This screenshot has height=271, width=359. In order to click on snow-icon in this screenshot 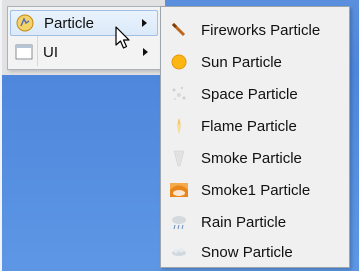, I will do `click(179, 252)`.